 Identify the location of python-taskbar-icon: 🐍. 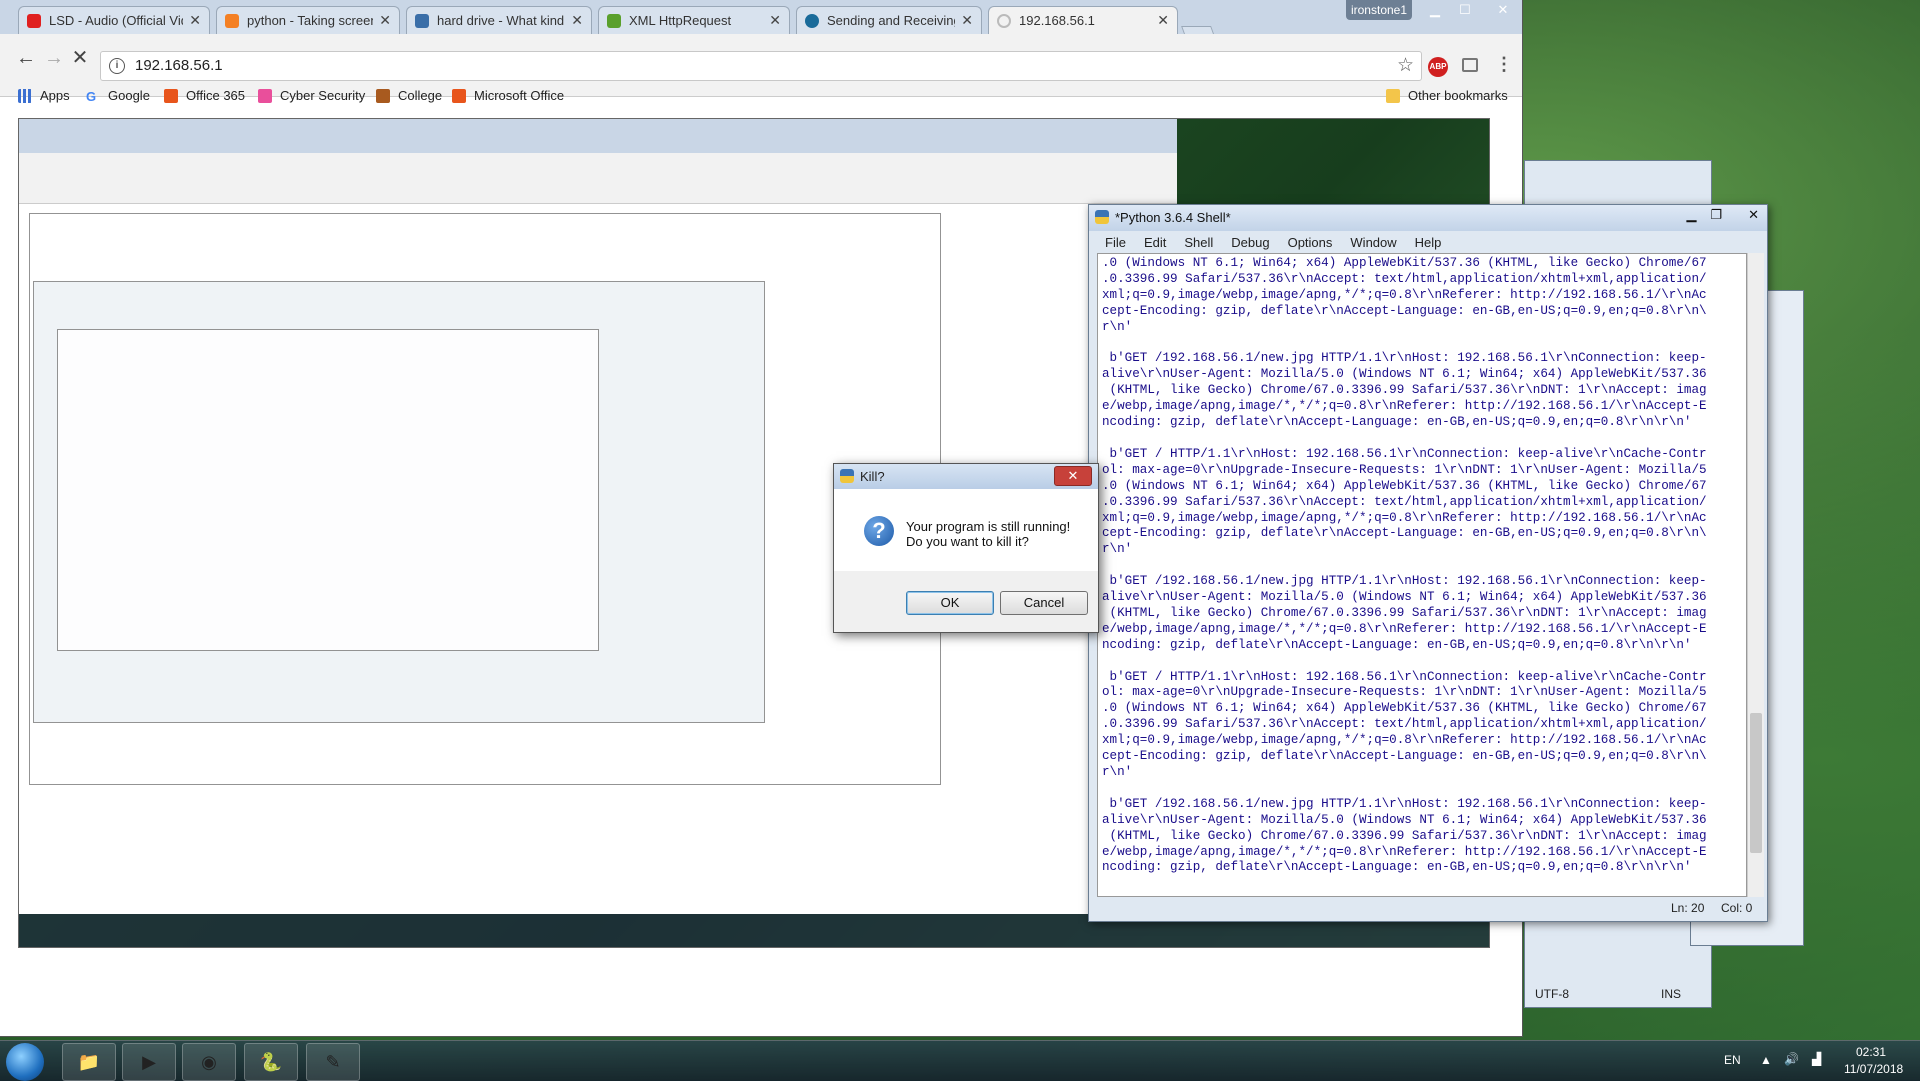
(271, 1062).